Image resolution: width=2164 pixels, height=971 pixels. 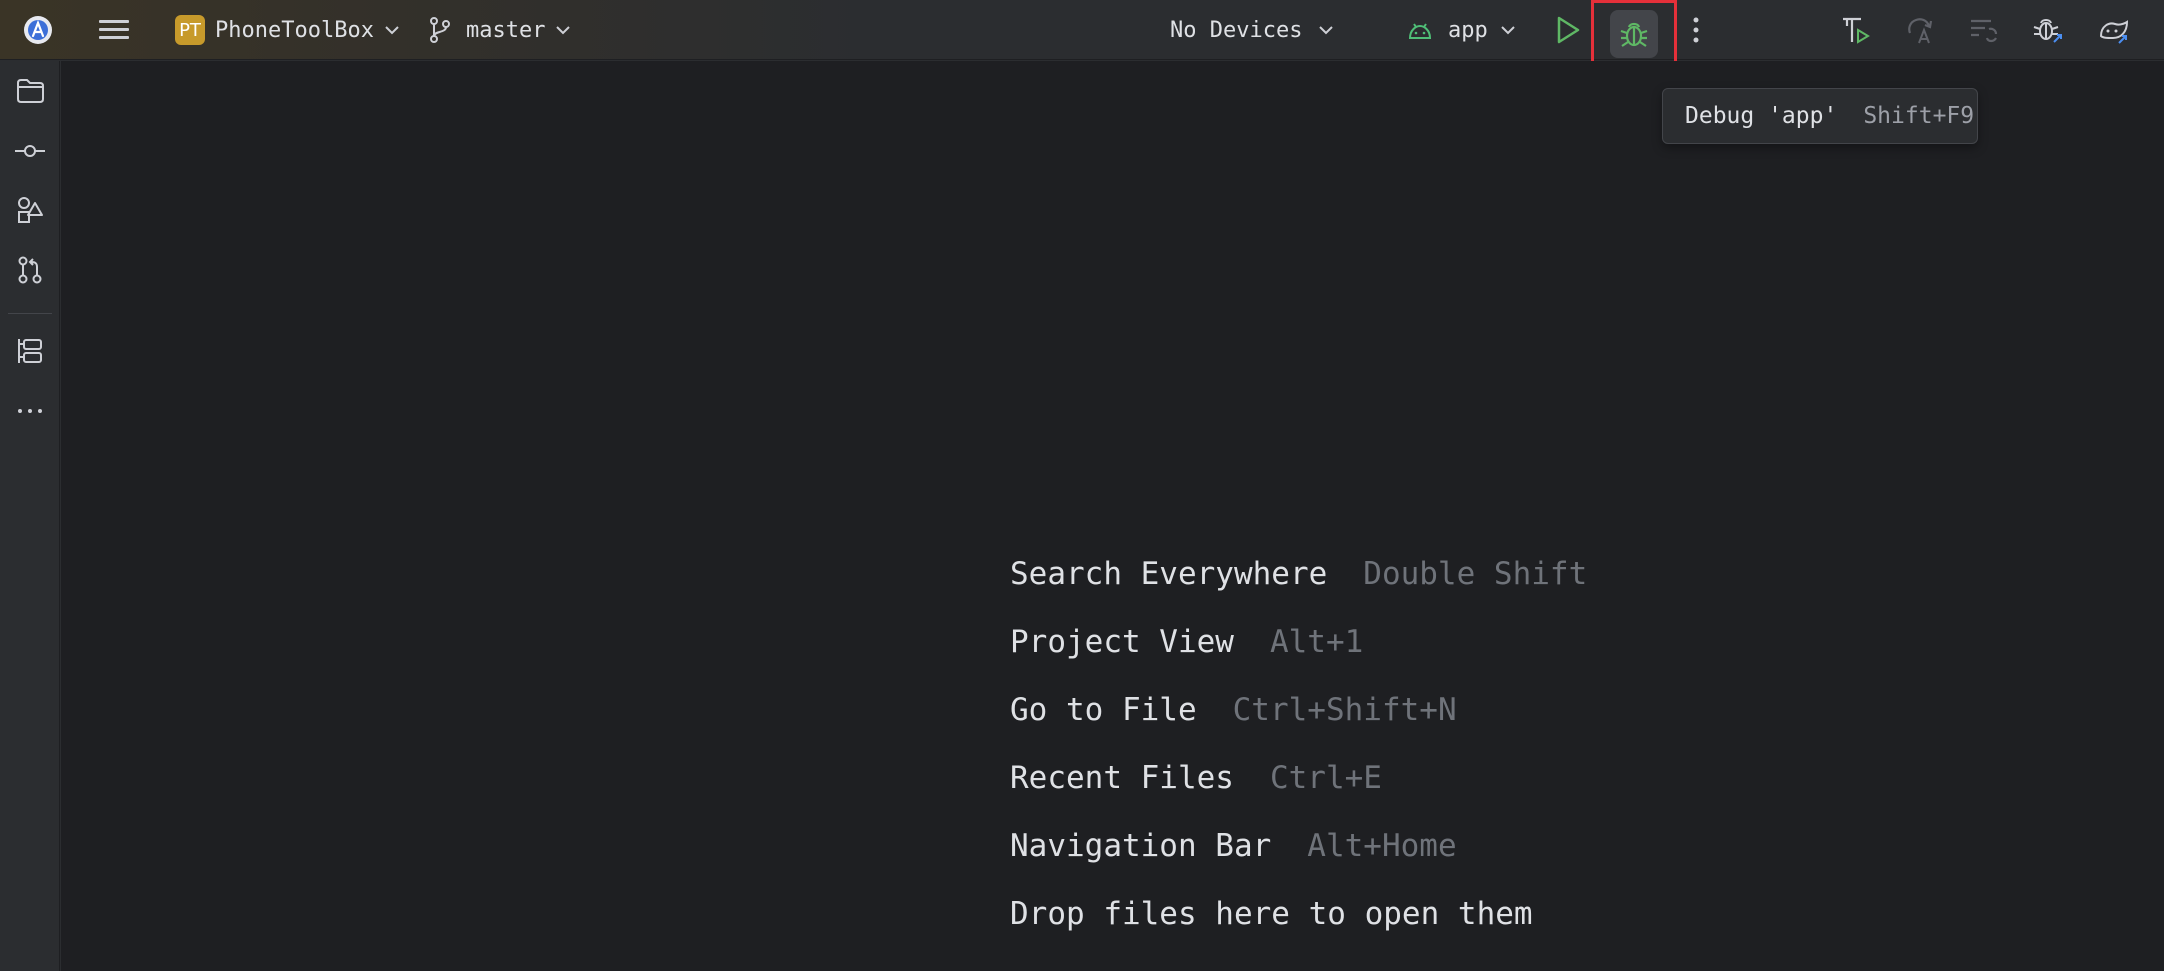 I want to click on hint-label: Project View, so click(x=1122, y=642).